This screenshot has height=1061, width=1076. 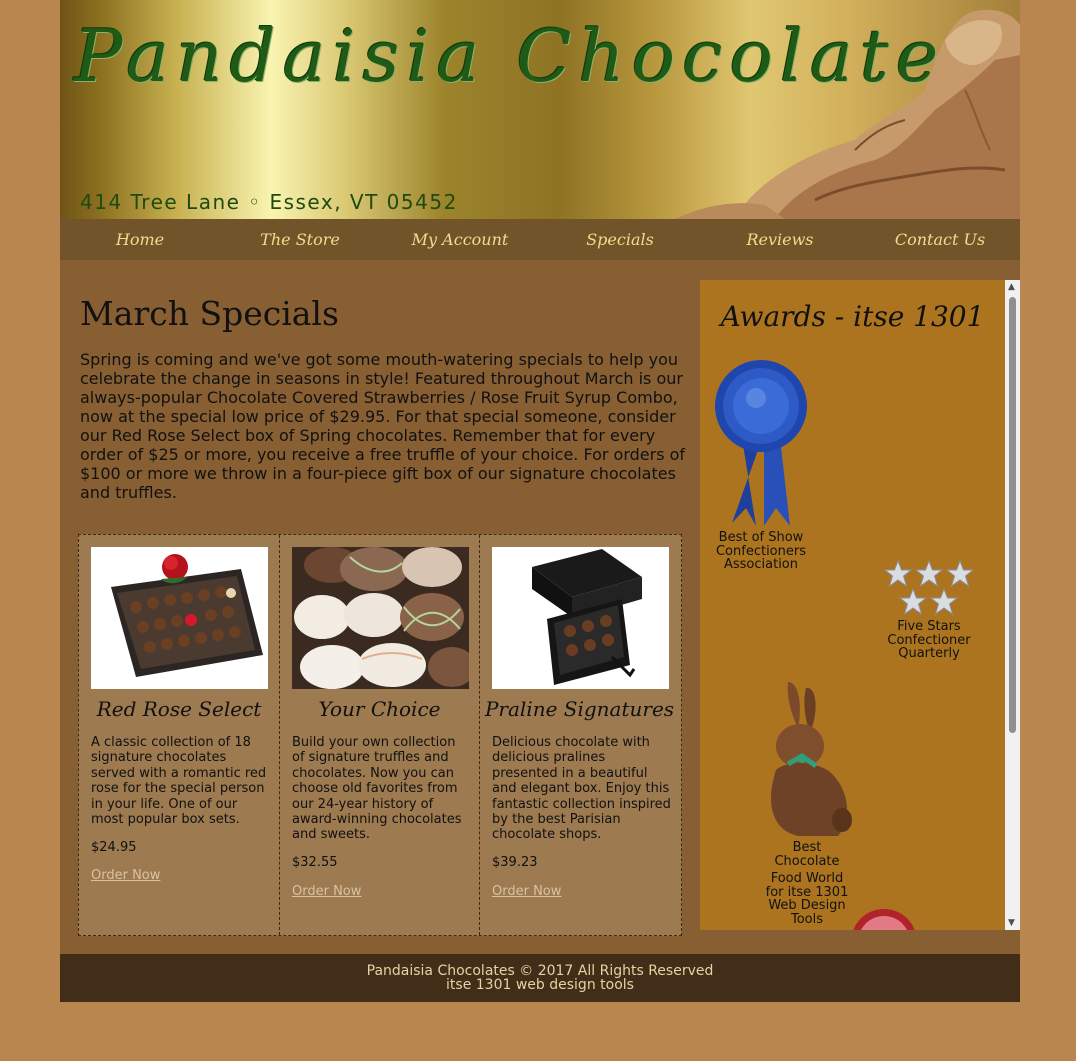 I want to click on award-five-stars: Five Stars Confectioner Quarterly, so click(x=929, y=640).